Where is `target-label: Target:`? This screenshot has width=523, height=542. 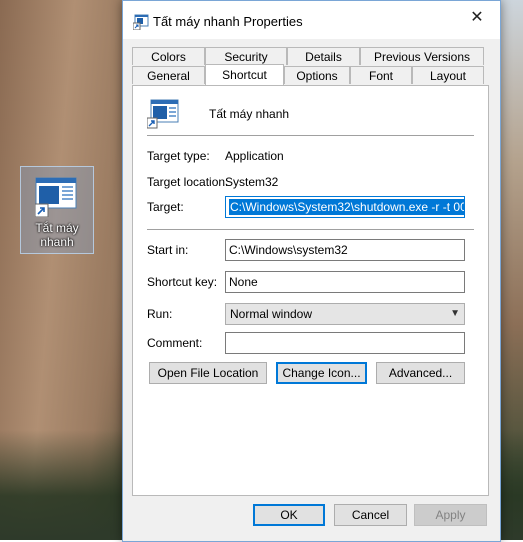 target-label: Target: is located at coordinates (165, 207).